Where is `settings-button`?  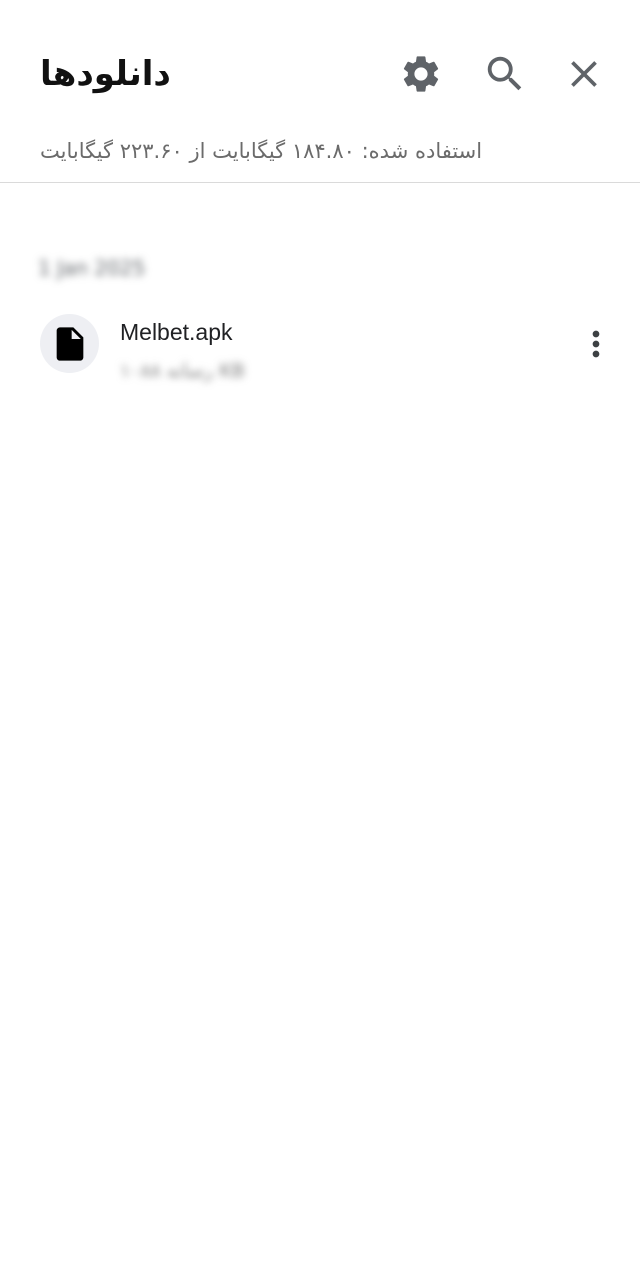
settings-button is located at coordinates (421, 74).